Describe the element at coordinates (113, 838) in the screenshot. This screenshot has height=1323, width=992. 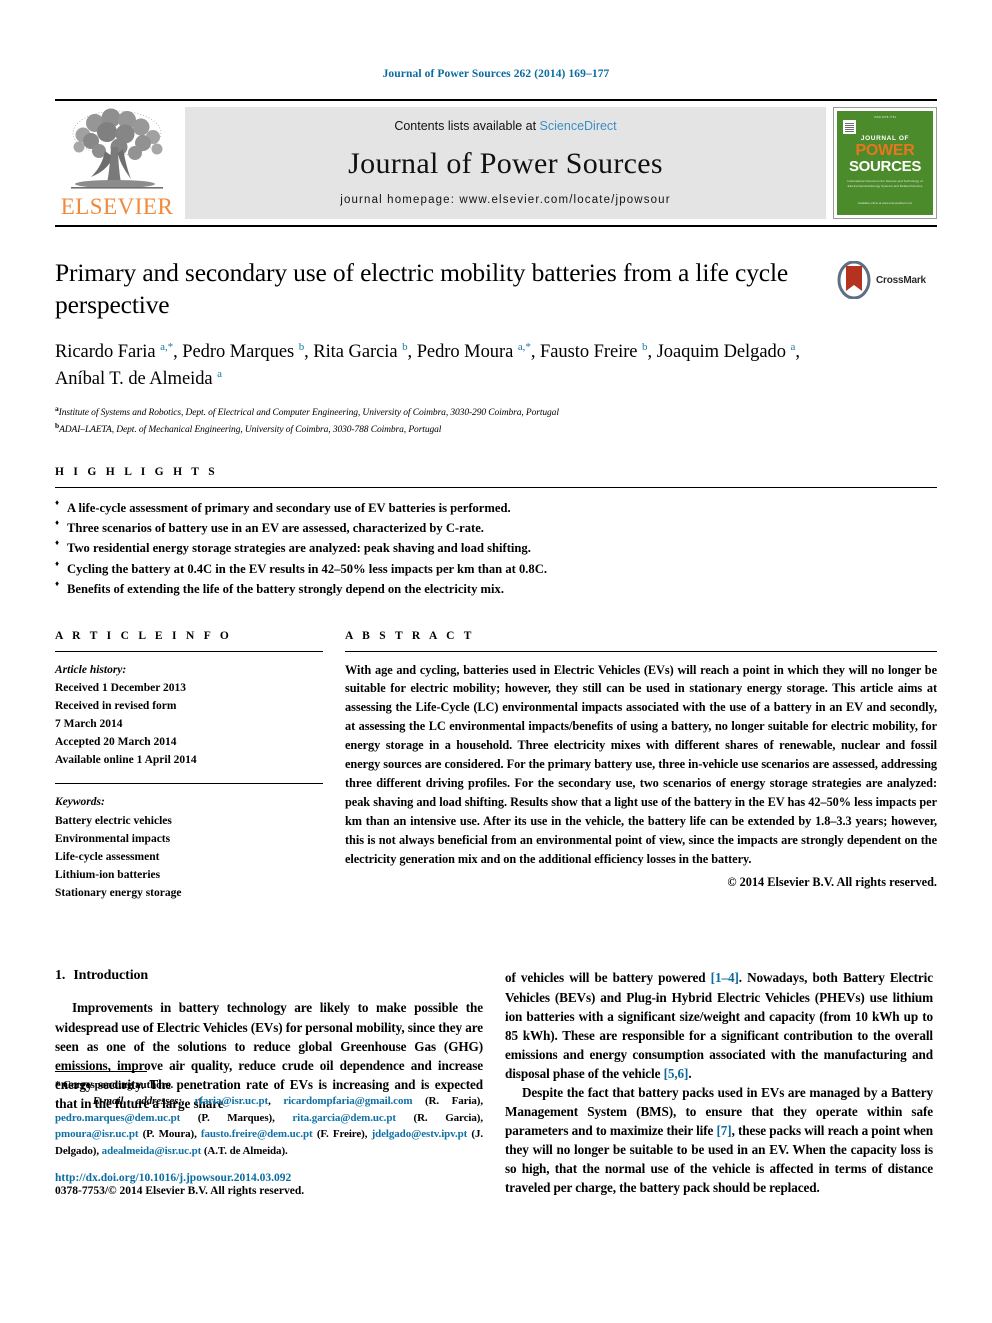
I see `keyword: Environmental impacts` at that location.